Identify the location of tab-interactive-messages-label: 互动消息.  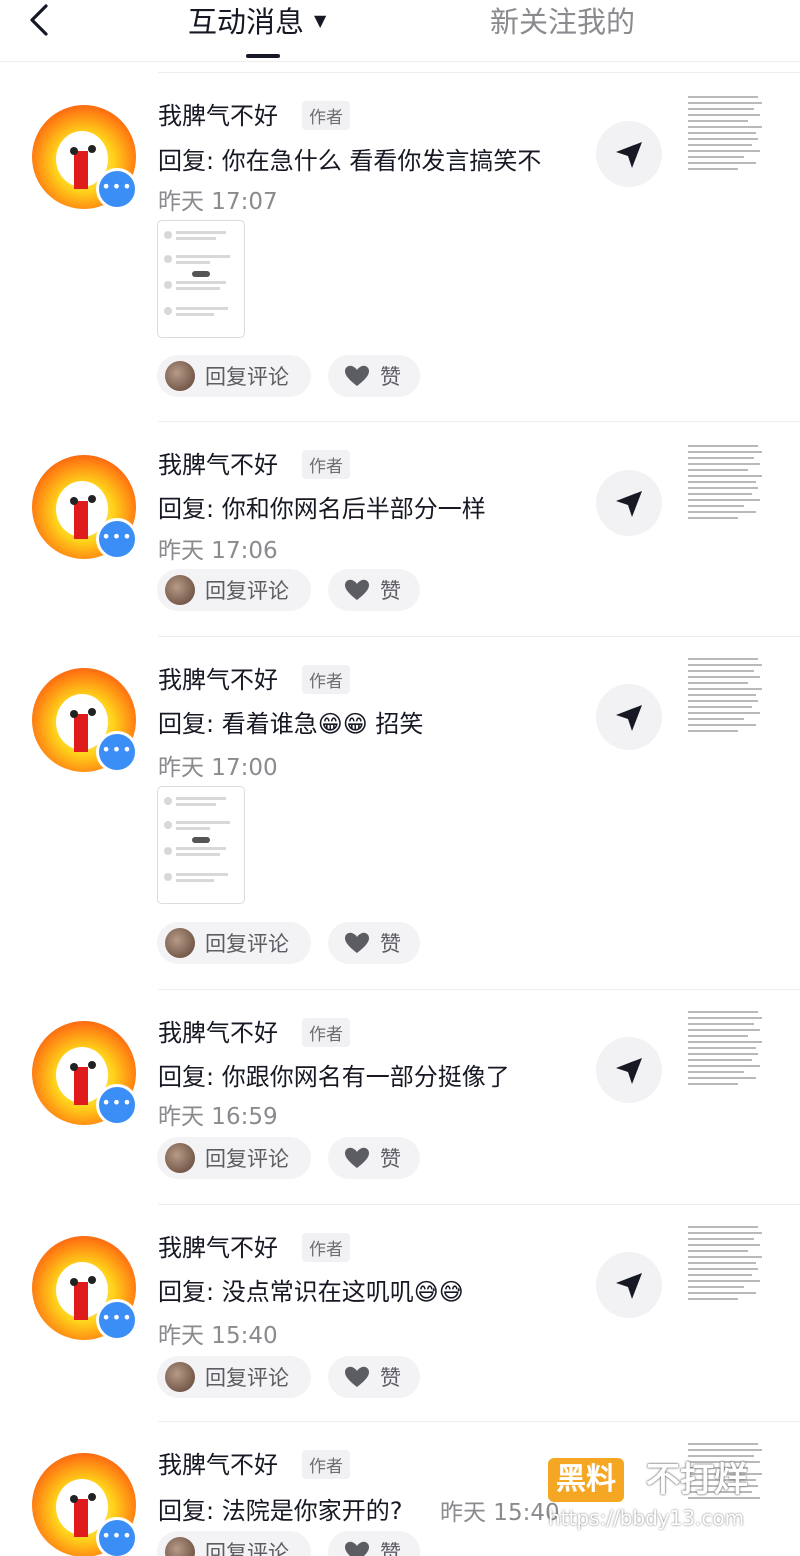
(246, 22).